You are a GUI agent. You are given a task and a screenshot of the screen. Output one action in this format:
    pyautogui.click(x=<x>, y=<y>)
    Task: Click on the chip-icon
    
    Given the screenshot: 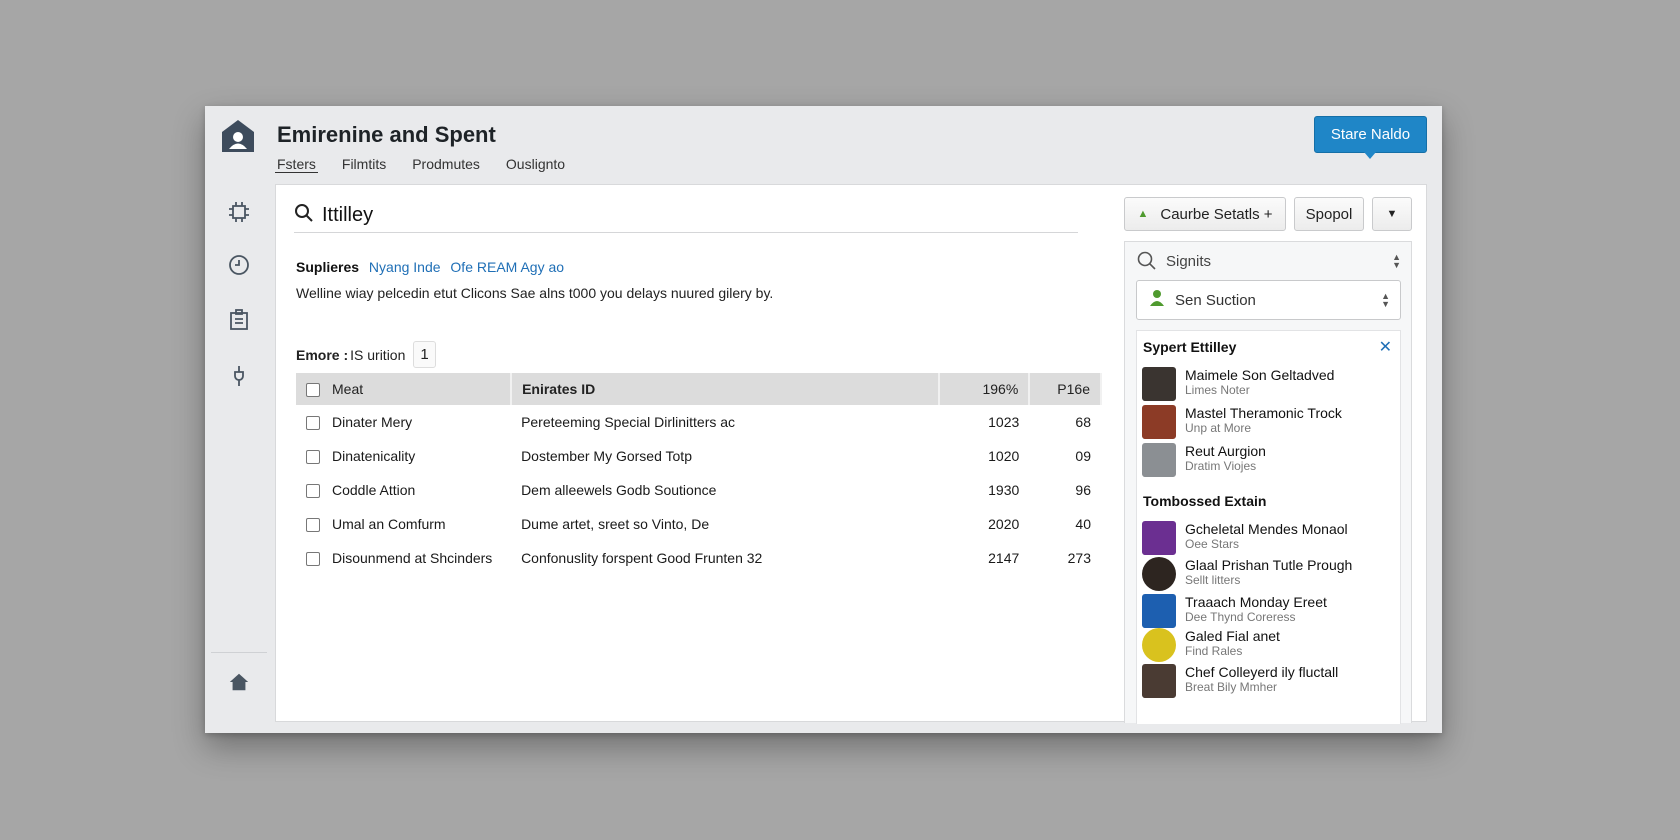 What is the action you would take?
    pyautogui.click(x=239, y=212)
    